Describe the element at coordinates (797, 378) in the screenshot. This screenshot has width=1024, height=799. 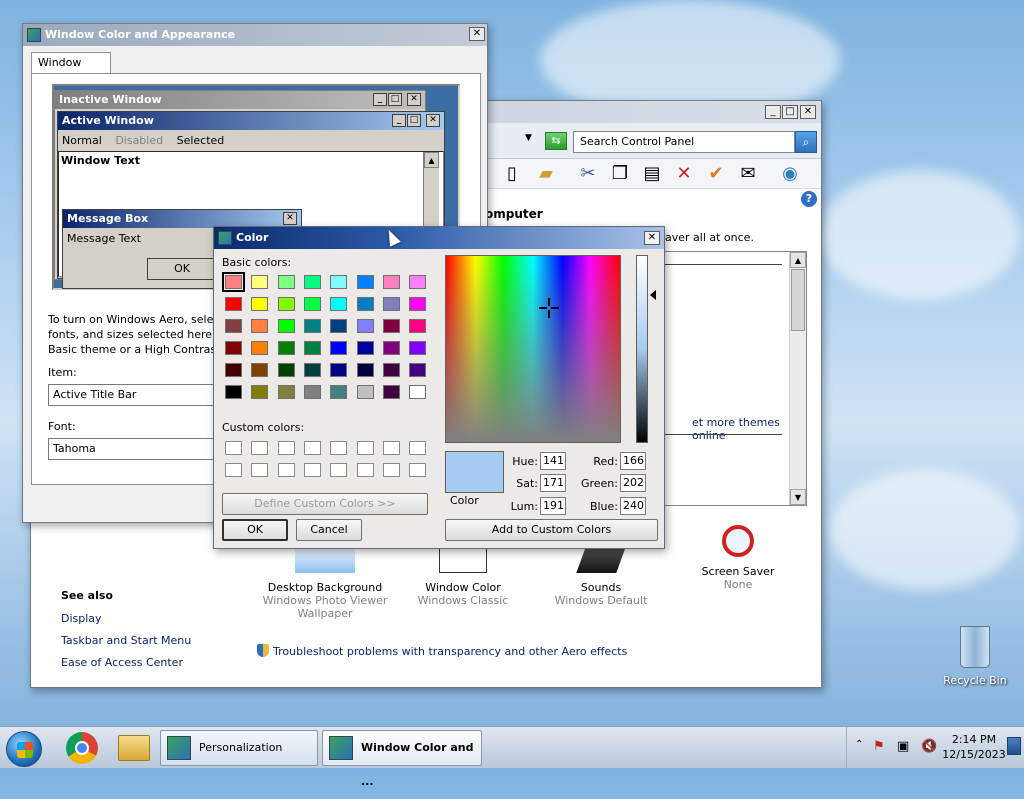
I see `theme-list-scrollbar: ▲ ▼` at that location.